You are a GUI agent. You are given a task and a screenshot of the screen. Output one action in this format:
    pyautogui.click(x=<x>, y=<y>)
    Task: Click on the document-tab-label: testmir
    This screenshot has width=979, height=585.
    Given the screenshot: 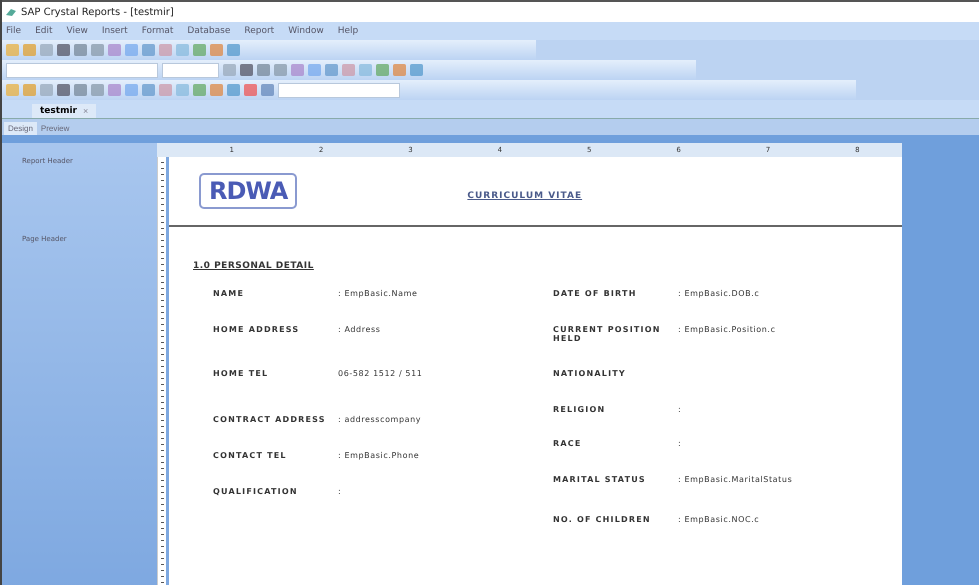 What is the action you would take?
    pyautogui.click(x=58, y=111)
    